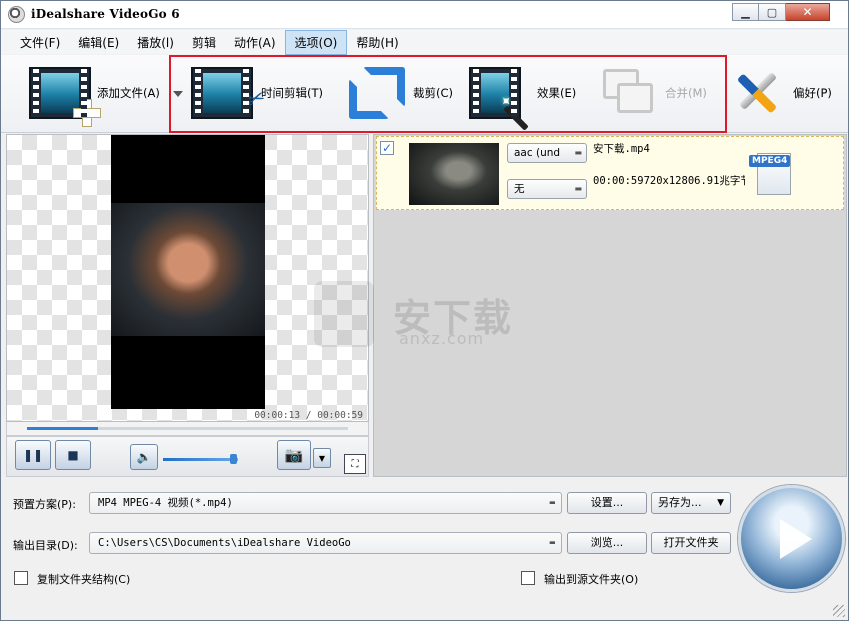 The image size is (849, 621). I want to click on pause-button: ❚❚, so click(33, 455).